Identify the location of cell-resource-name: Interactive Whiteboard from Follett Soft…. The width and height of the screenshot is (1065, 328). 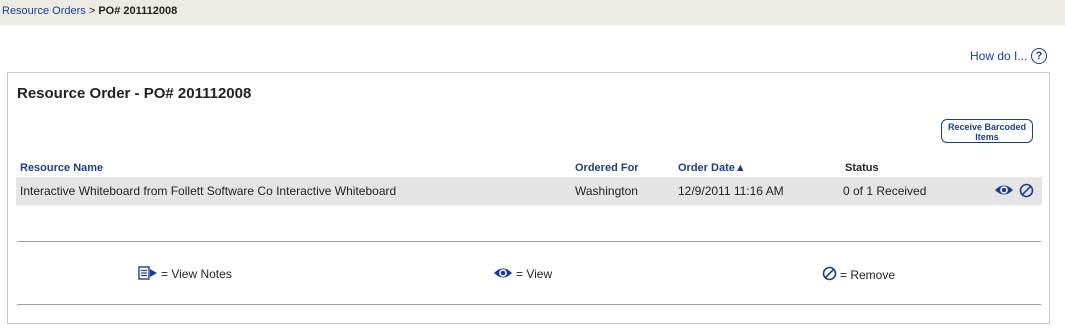
(208, 191).